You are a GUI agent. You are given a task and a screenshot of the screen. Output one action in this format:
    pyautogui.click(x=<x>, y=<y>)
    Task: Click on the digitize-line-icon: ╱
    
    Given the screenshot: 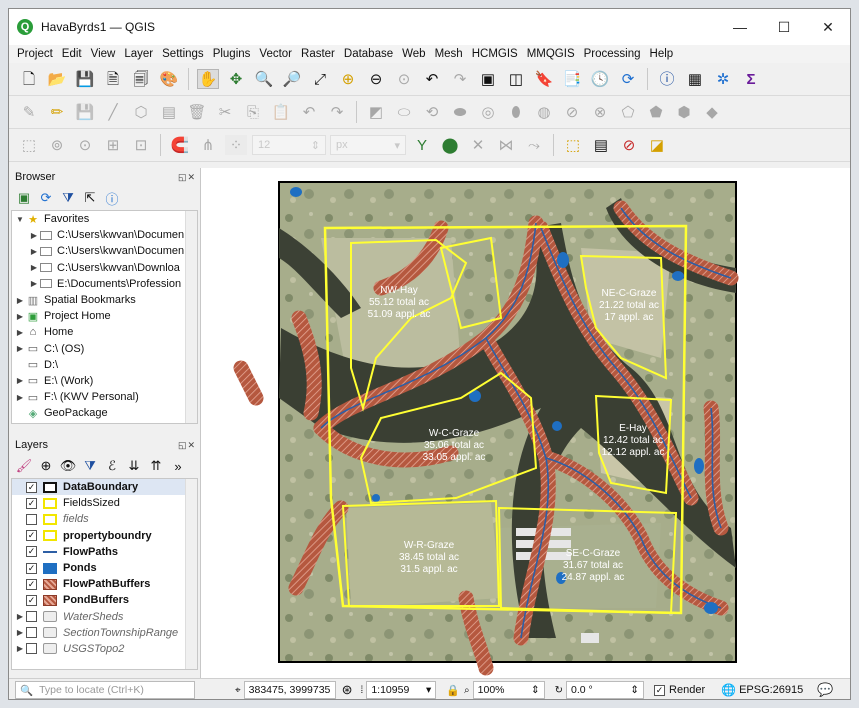 What is the action you would take?
    pyautogui.click(x=113, y=112)
    